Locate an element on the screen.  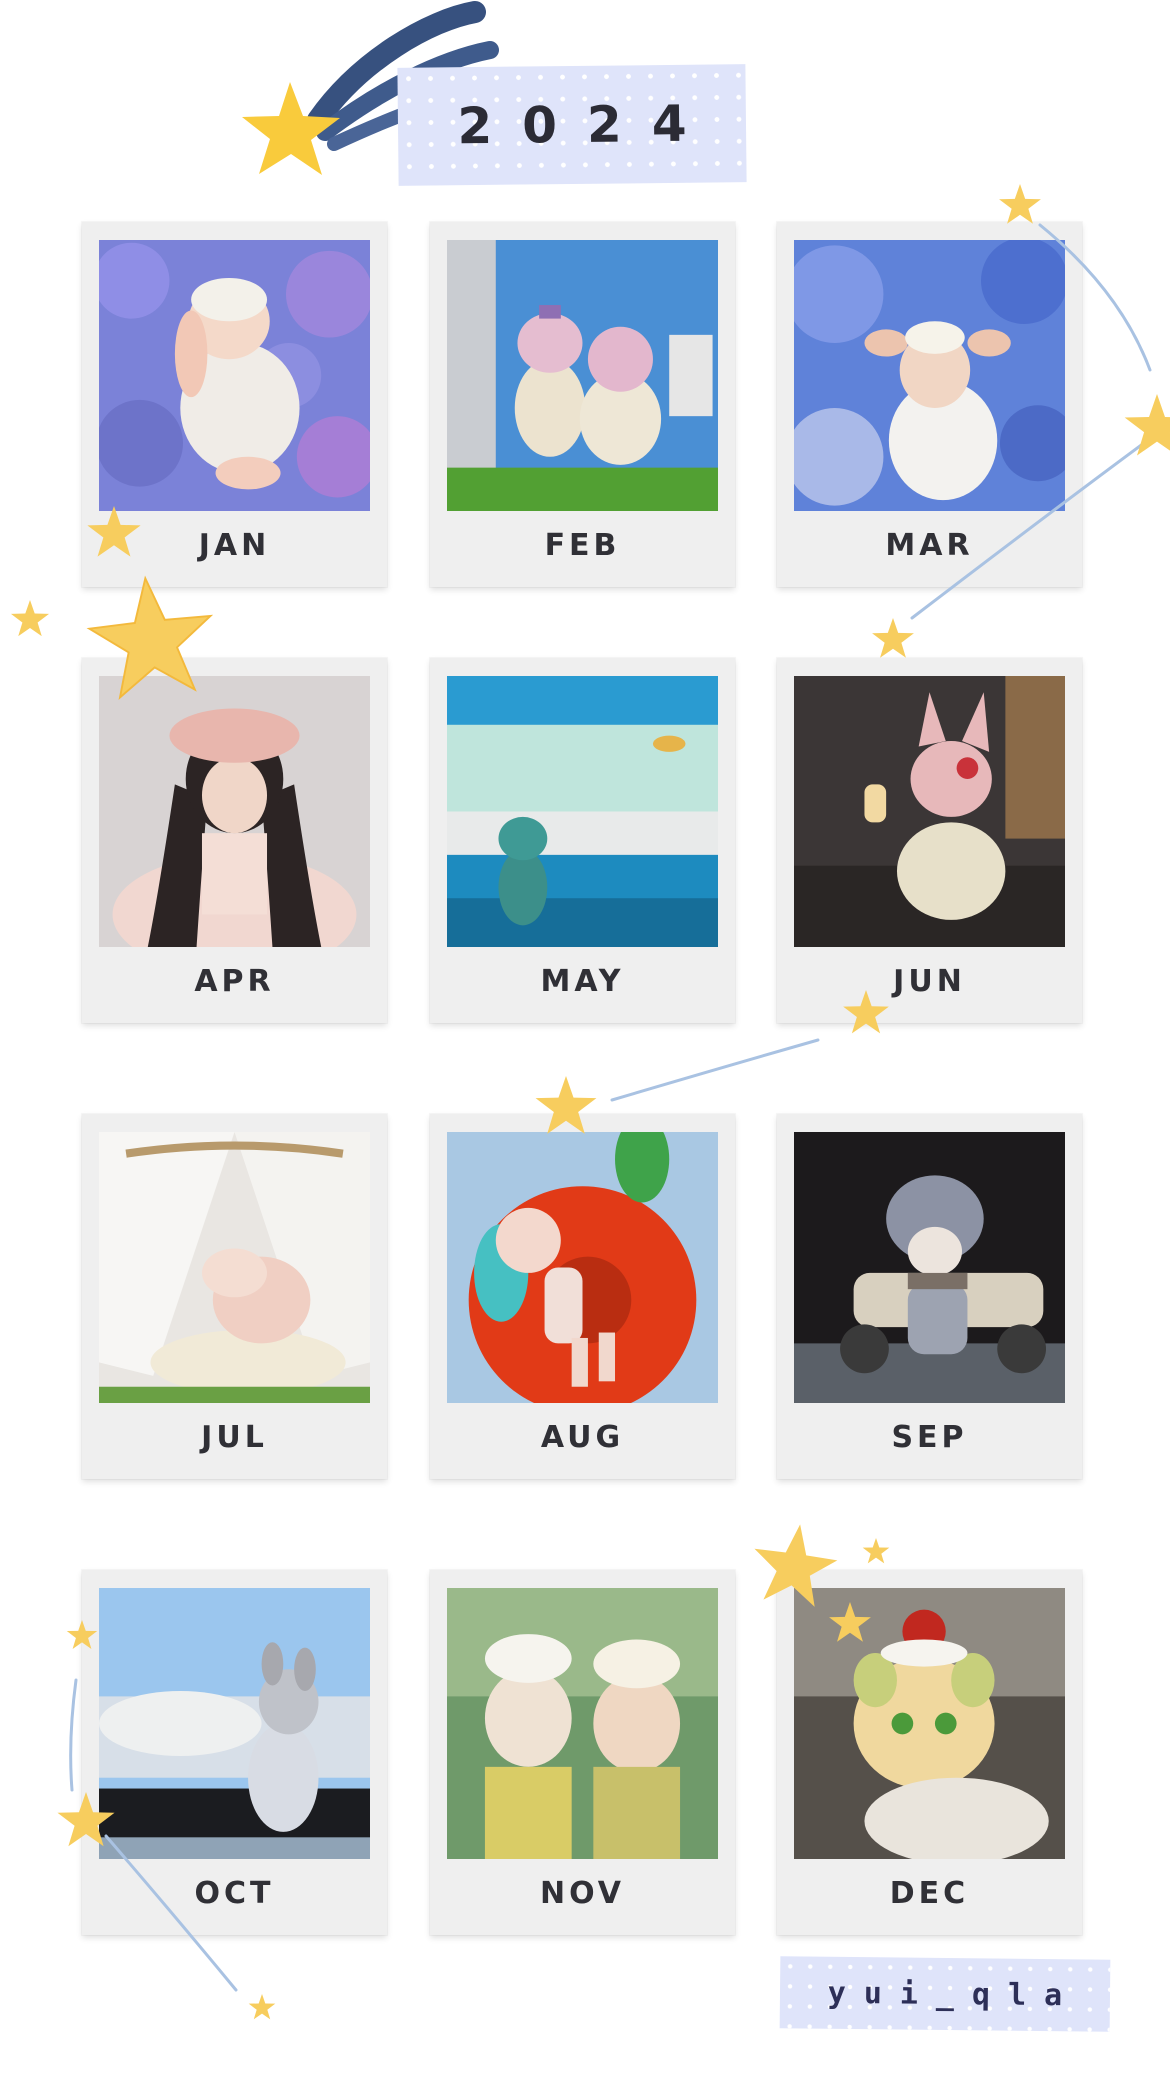
month-card-may: MAY is located at coordinates (582, 840).